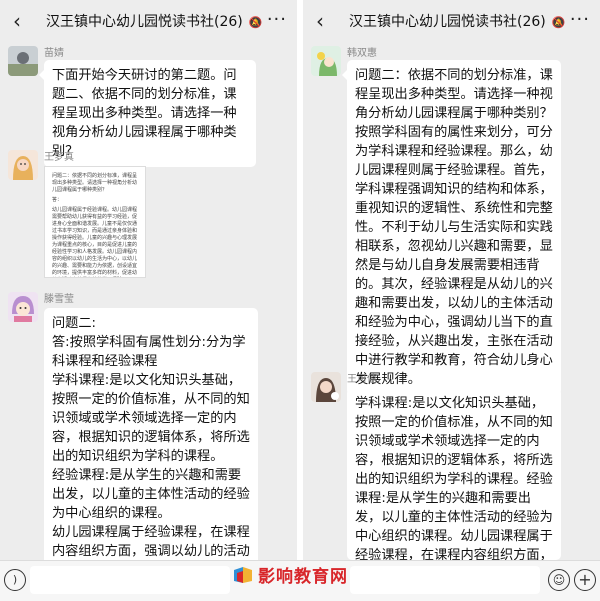 The height and width of the screenshot is (601, 600). Describe the element at coordinates (59, 157) in the screenshot. I see `sender-name: 王梦真` at that location.